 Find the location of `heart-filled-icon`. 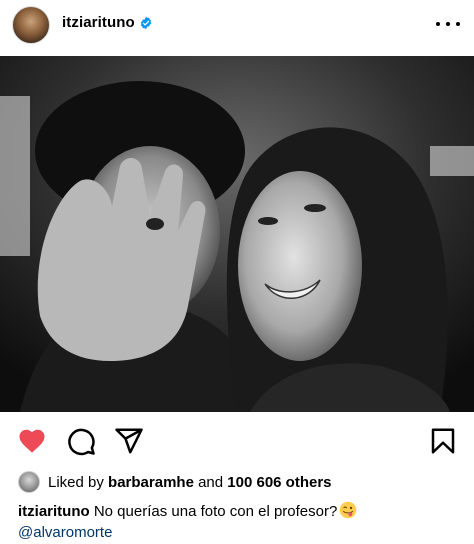

heart-filled-icon is located at coordinates (32, 441).